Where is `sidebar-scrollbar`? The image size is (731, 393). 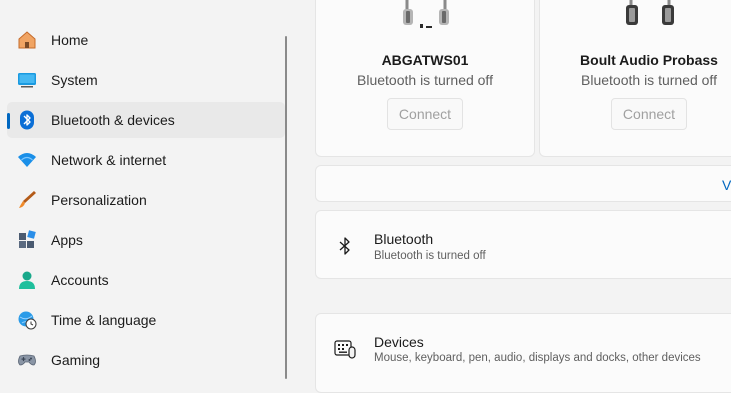 sidebar-scrollbar is located at coordinates (286, 207).